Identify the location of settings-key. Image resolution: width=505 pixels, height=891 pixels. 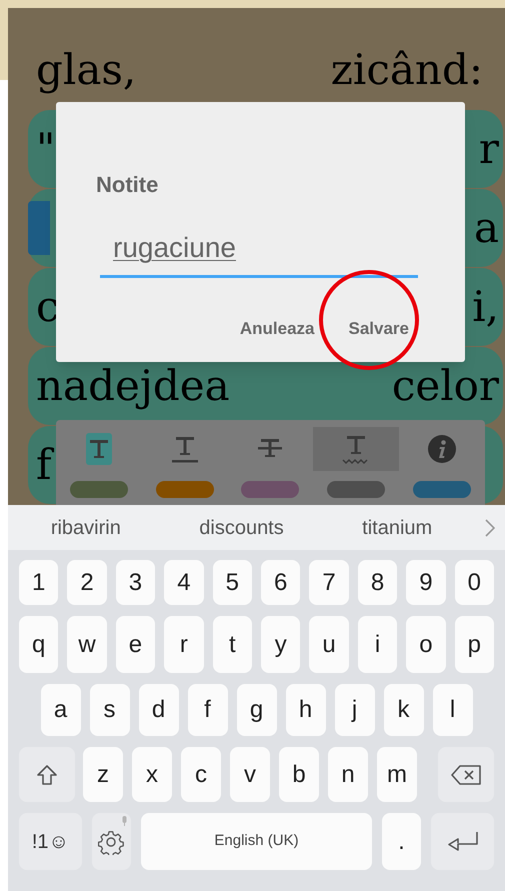
(112, 841).